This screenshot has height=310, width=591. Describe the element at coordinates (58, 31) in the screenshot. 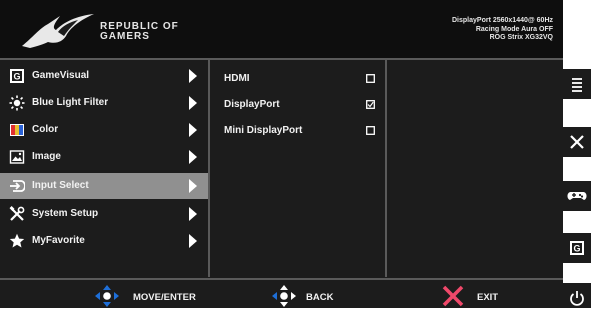

I see `rog-logo-icon` at that location.